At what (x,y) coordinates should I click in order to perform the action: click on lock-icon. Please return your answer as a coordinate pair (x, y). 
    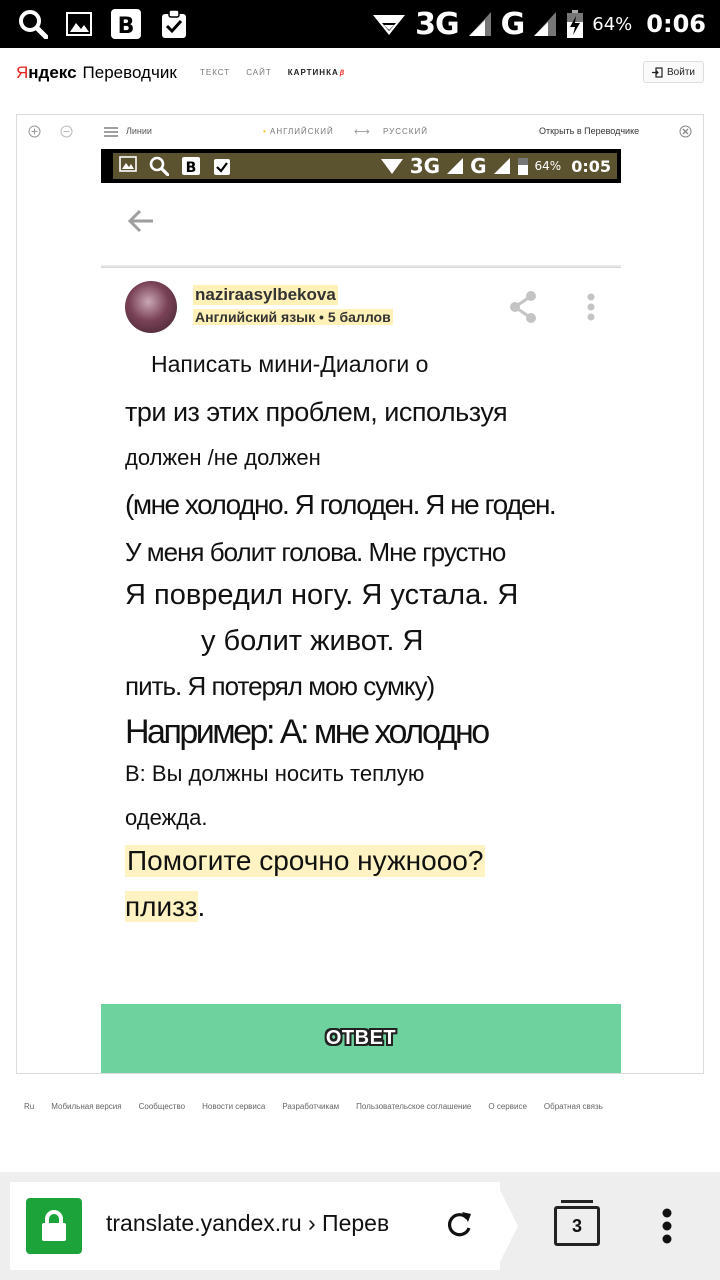
    Looking at the image, I should click on (54, 1226).